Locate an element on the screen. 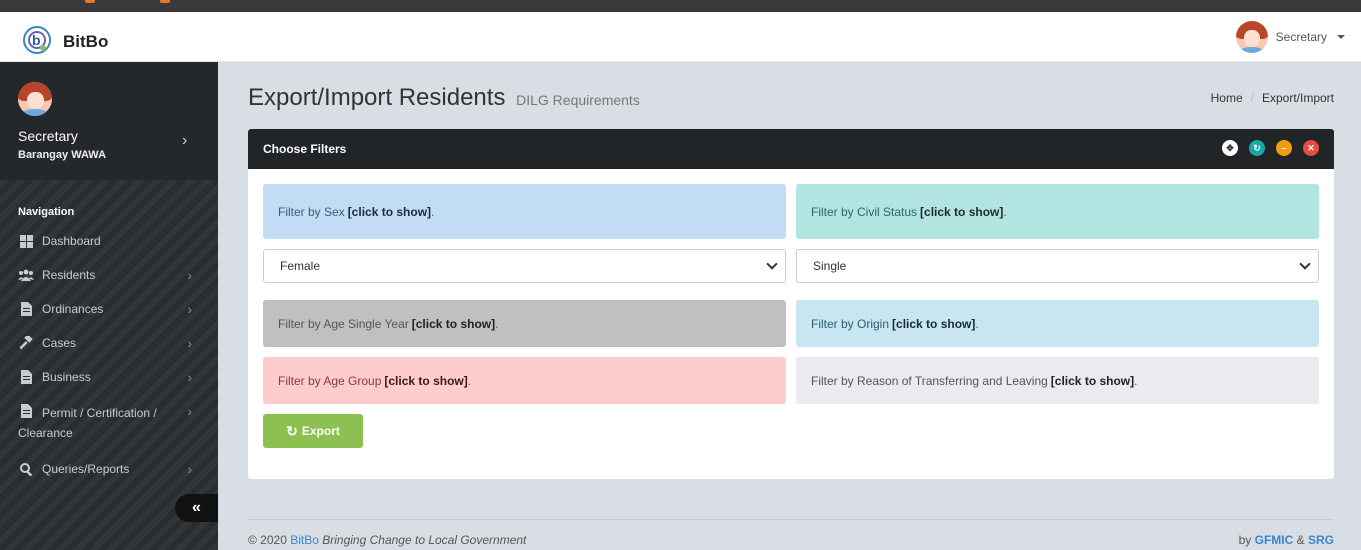 This screenshot has height=550, width=1361. filter-age-group-toggle: Filter by Age Group [click to show]. is located at coordinates (524, 380).